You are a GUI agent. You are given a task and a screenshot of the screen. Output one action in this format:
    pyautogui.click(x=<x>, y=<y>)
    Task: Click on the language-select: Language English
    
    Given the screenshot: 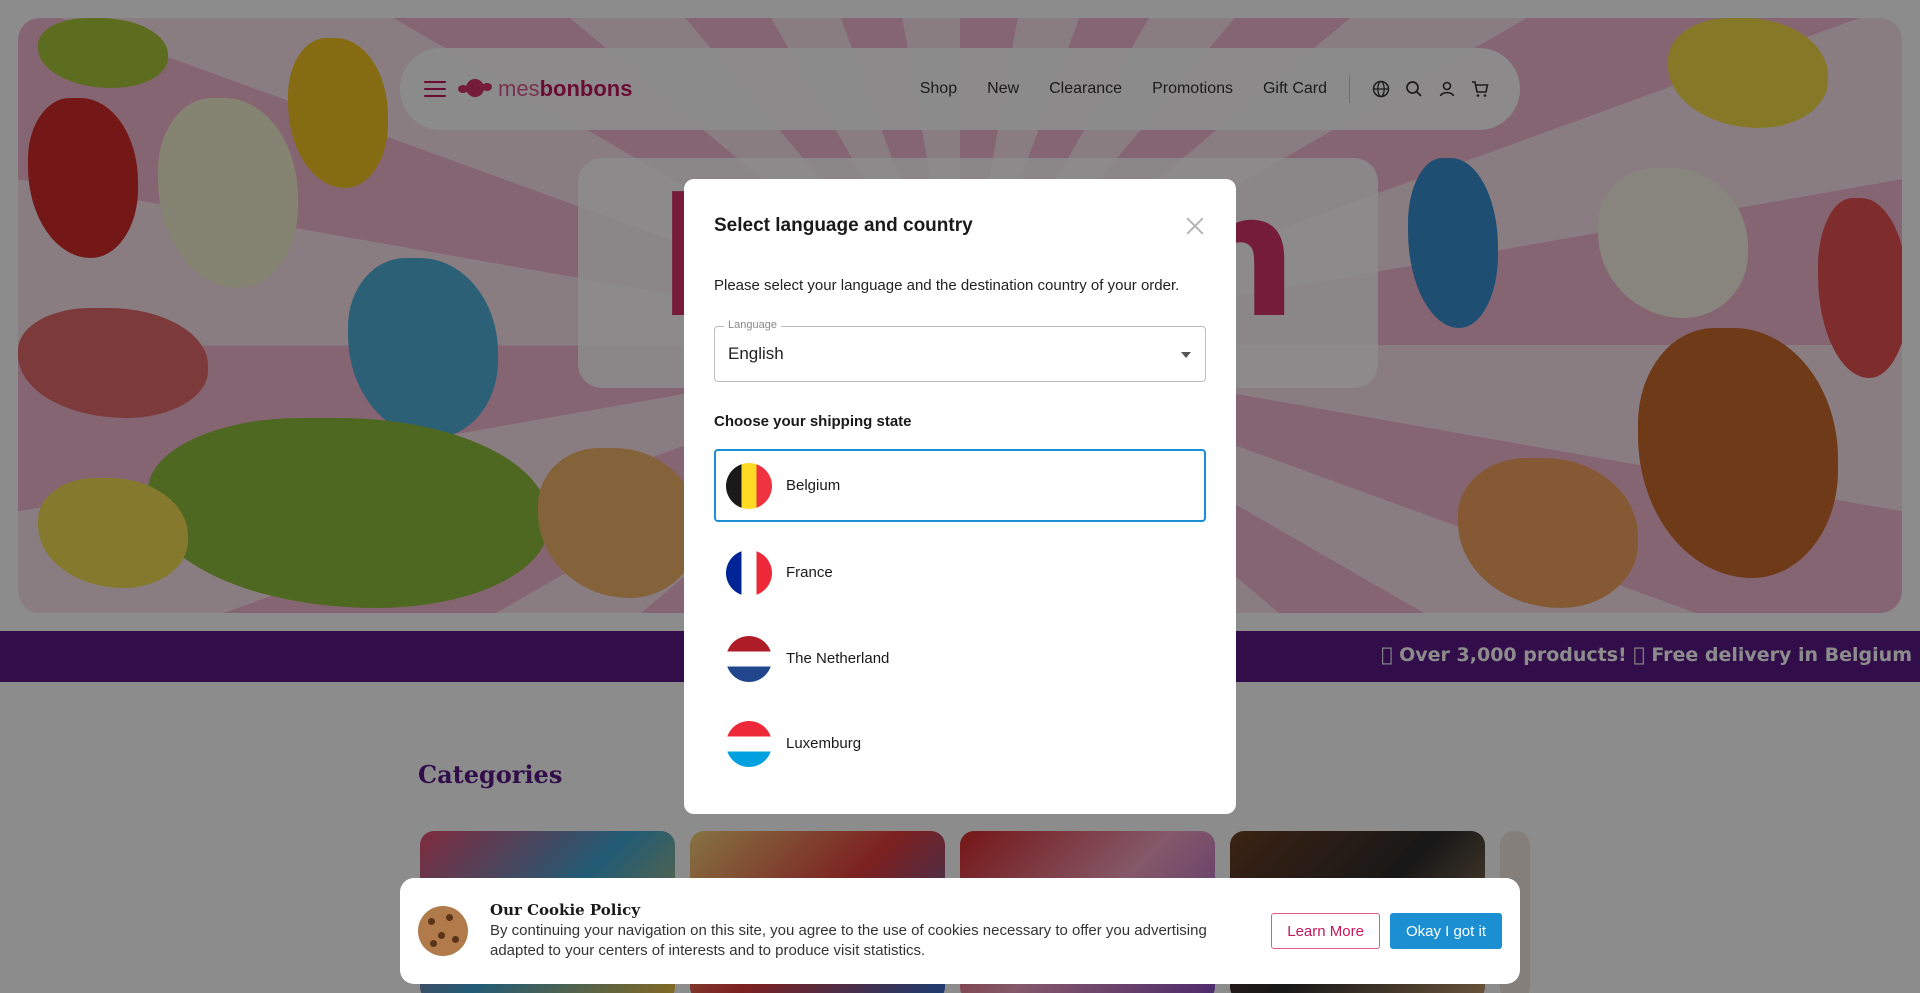 What is the action you would take?
    pyautogui.click(x=960, y=350)
    